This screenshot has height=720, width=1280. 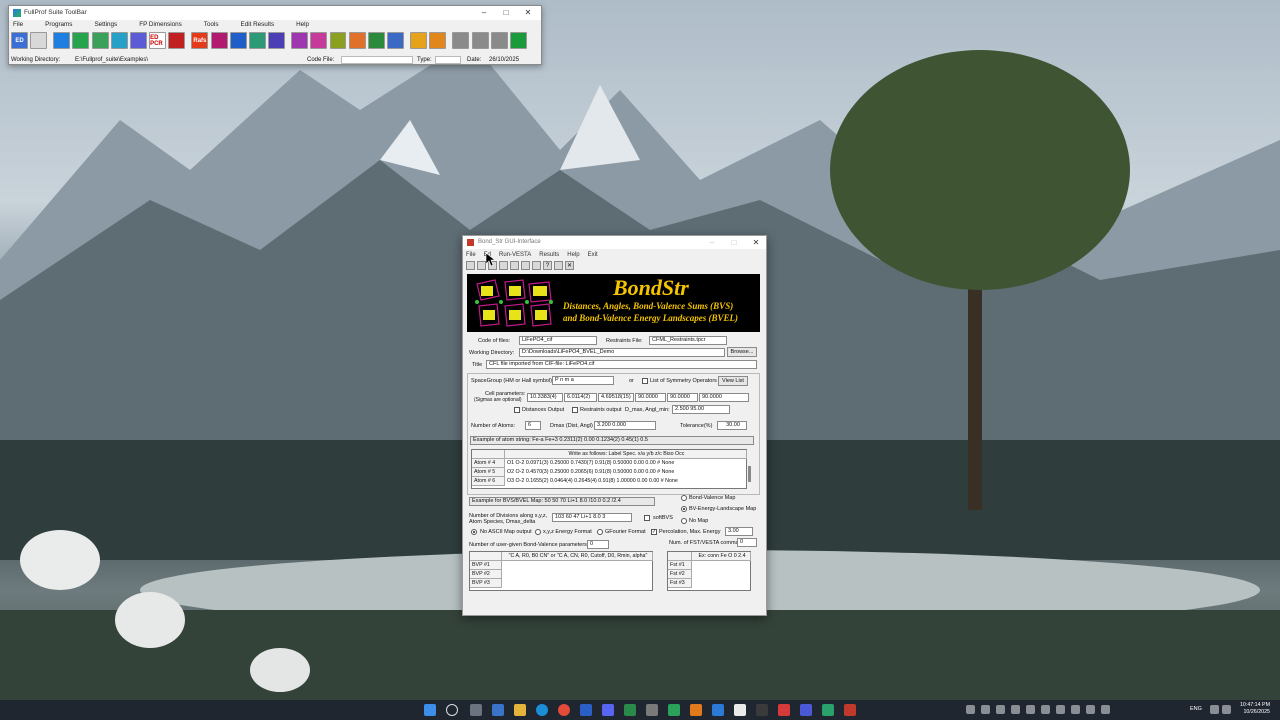 I want to click on dmax-angl-input: 2.500 95.00, so click(x=701, y=409).